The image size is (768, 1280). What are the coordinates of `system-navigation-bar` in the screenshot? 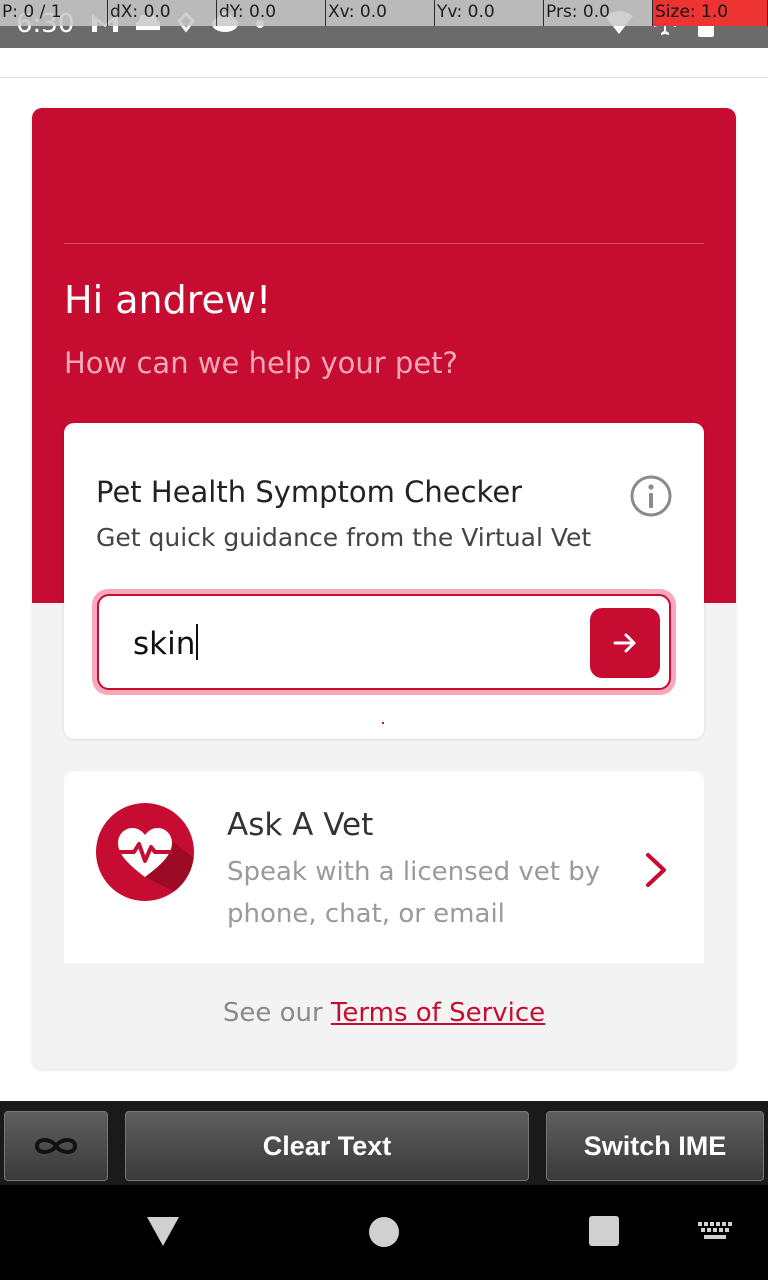 It's located at (384, 1232).